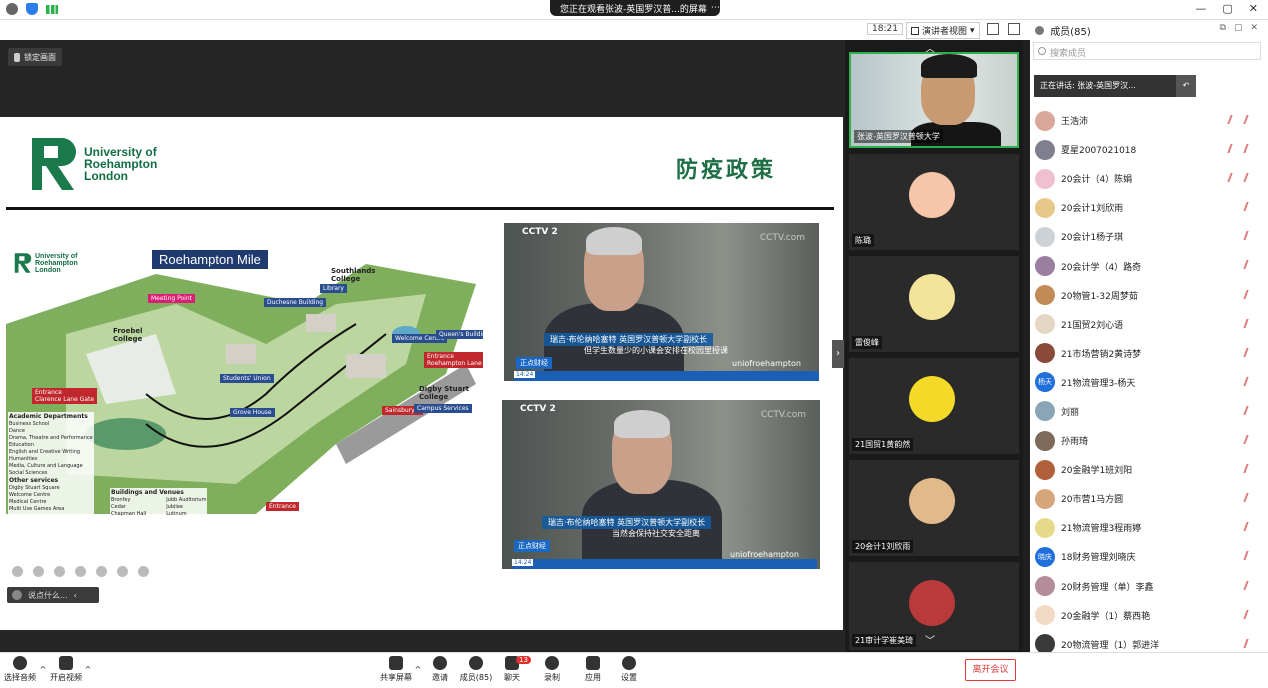 Image resolution: width=1268 pixels, height=688 pixels. Describe the element at coordinates (1149, 469) in the screenshot. I see `member-row: 20金融学1班刘阳` at that location.